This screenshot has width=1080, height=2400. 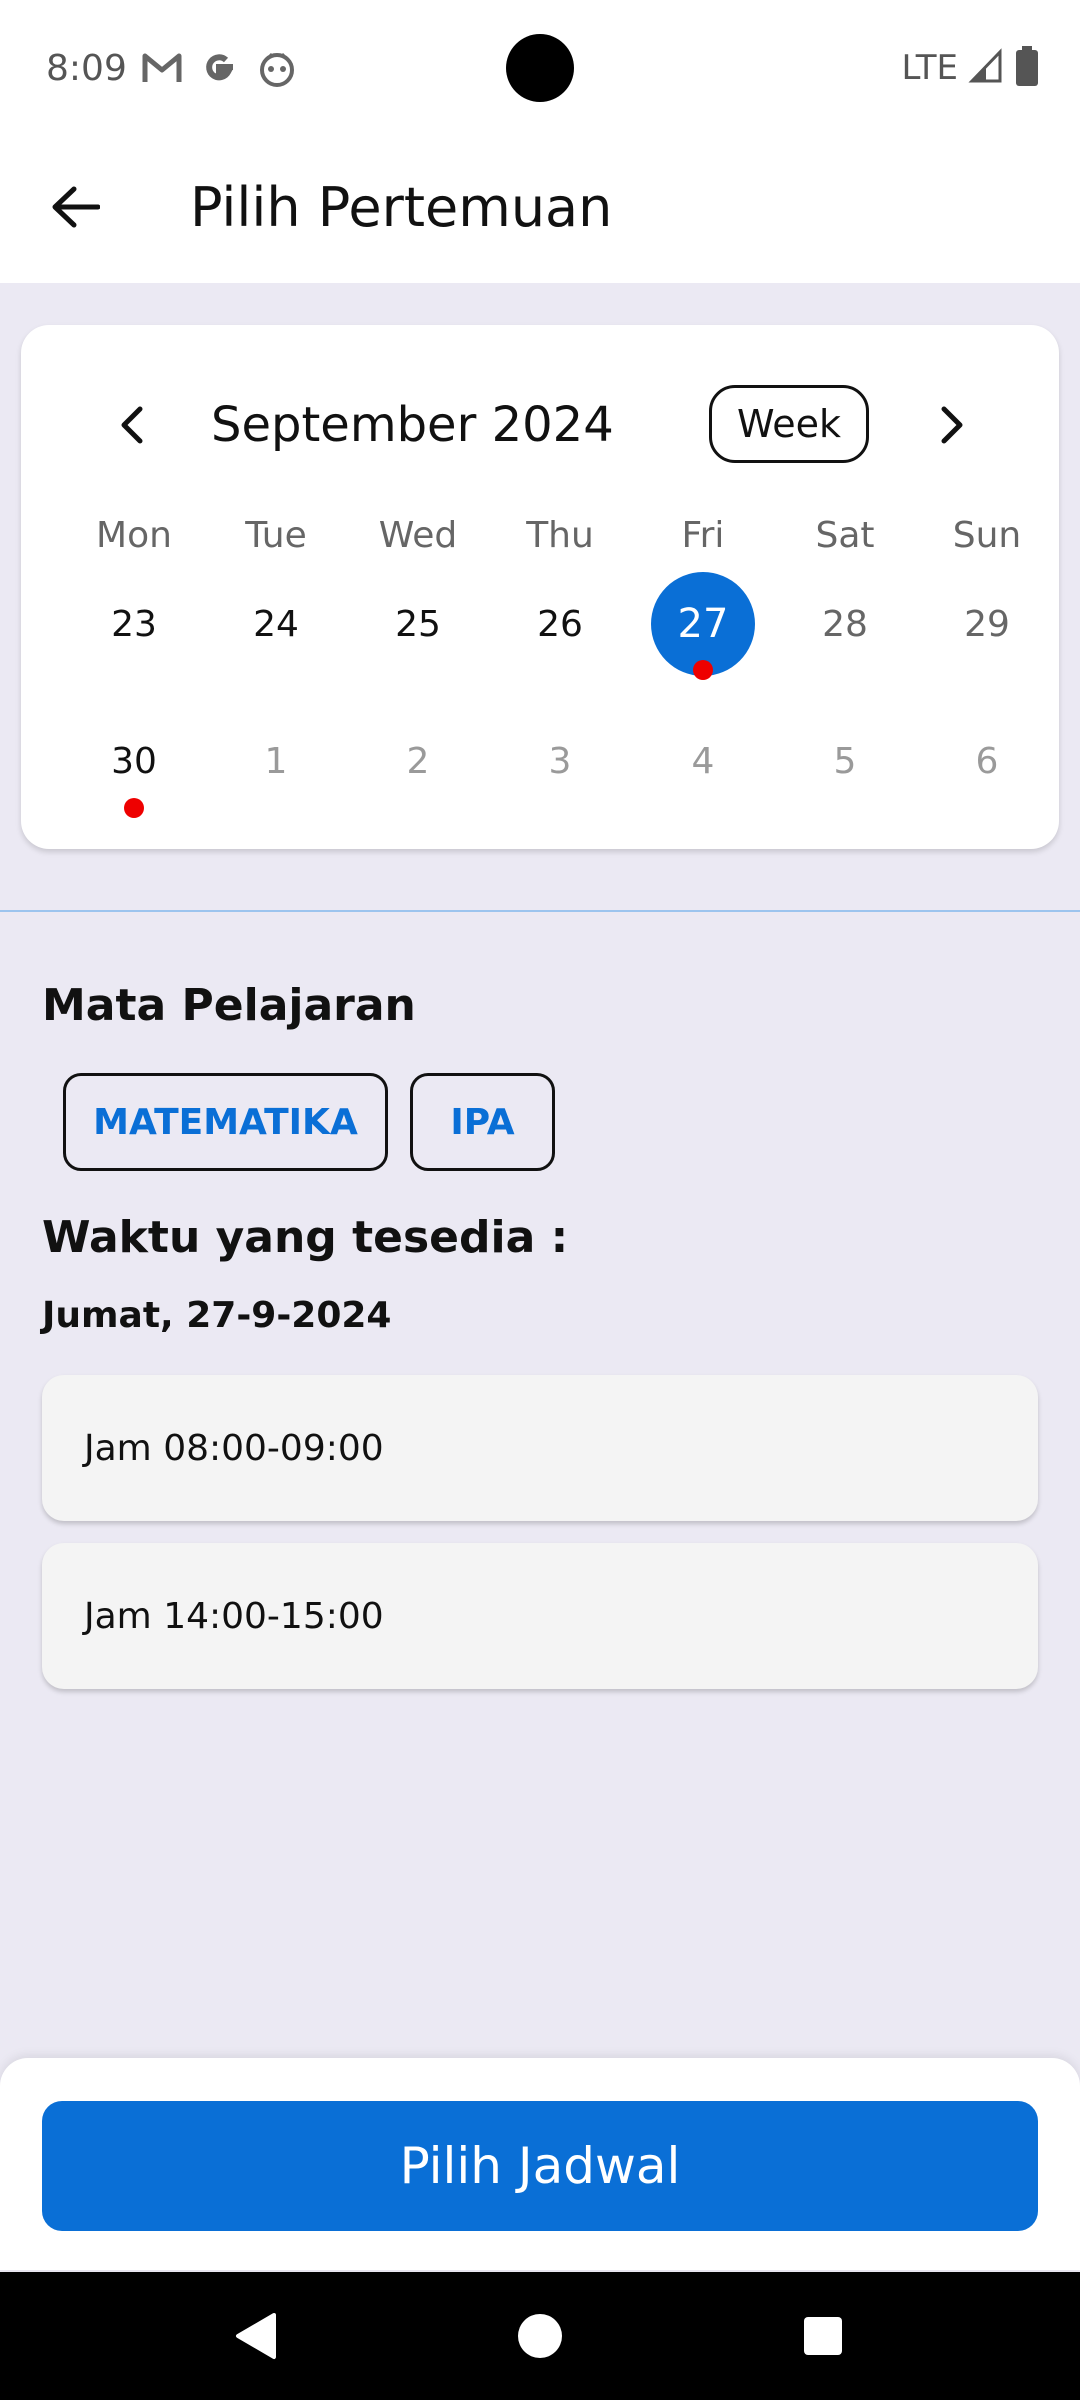 What do you see at coordinates (986, 68) in the screenshot?
I see `signal-icon` at bounding box center [986, 68].